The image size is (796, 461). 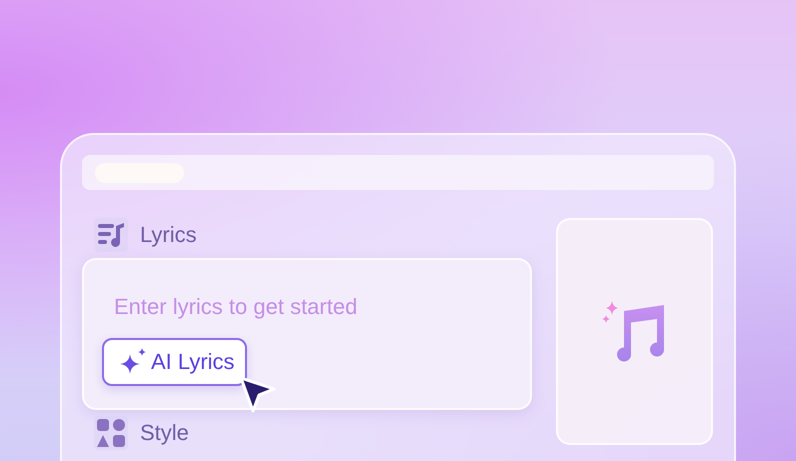 I want to click on section-label: Lyrics, so click(x=168, y=235).